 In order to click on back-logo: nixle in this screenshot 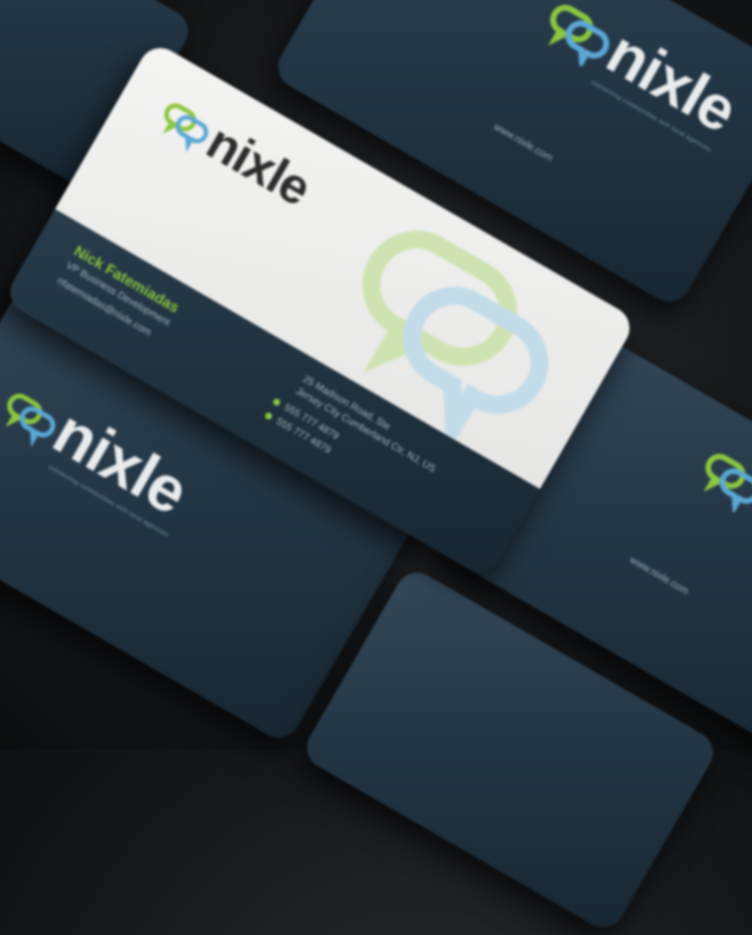, I will do `click(638, 73)`.